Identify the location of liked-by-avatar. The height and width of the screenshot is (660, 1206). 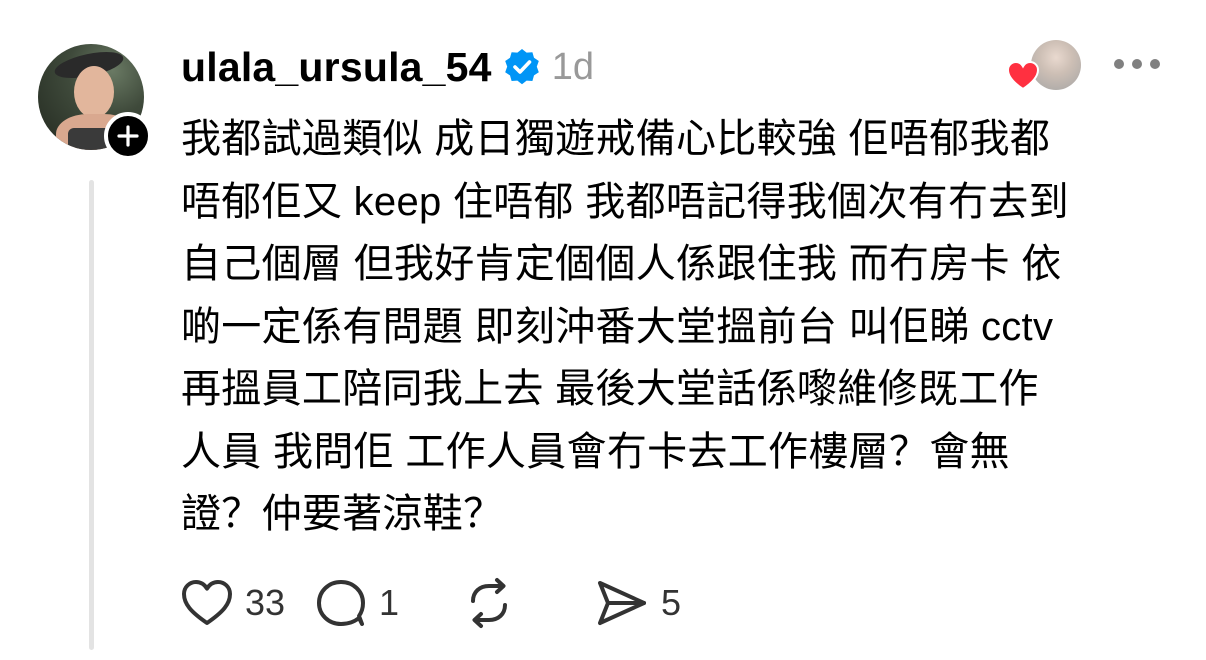
(1044, 68).